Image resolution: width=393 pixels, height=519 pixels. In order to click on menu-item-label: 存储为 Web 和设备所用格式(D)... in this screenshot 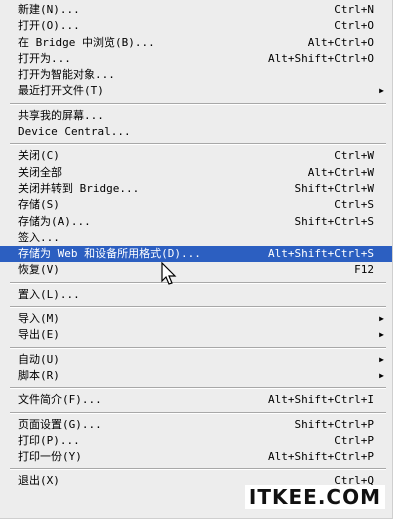, I will do `click(109, 254)`.